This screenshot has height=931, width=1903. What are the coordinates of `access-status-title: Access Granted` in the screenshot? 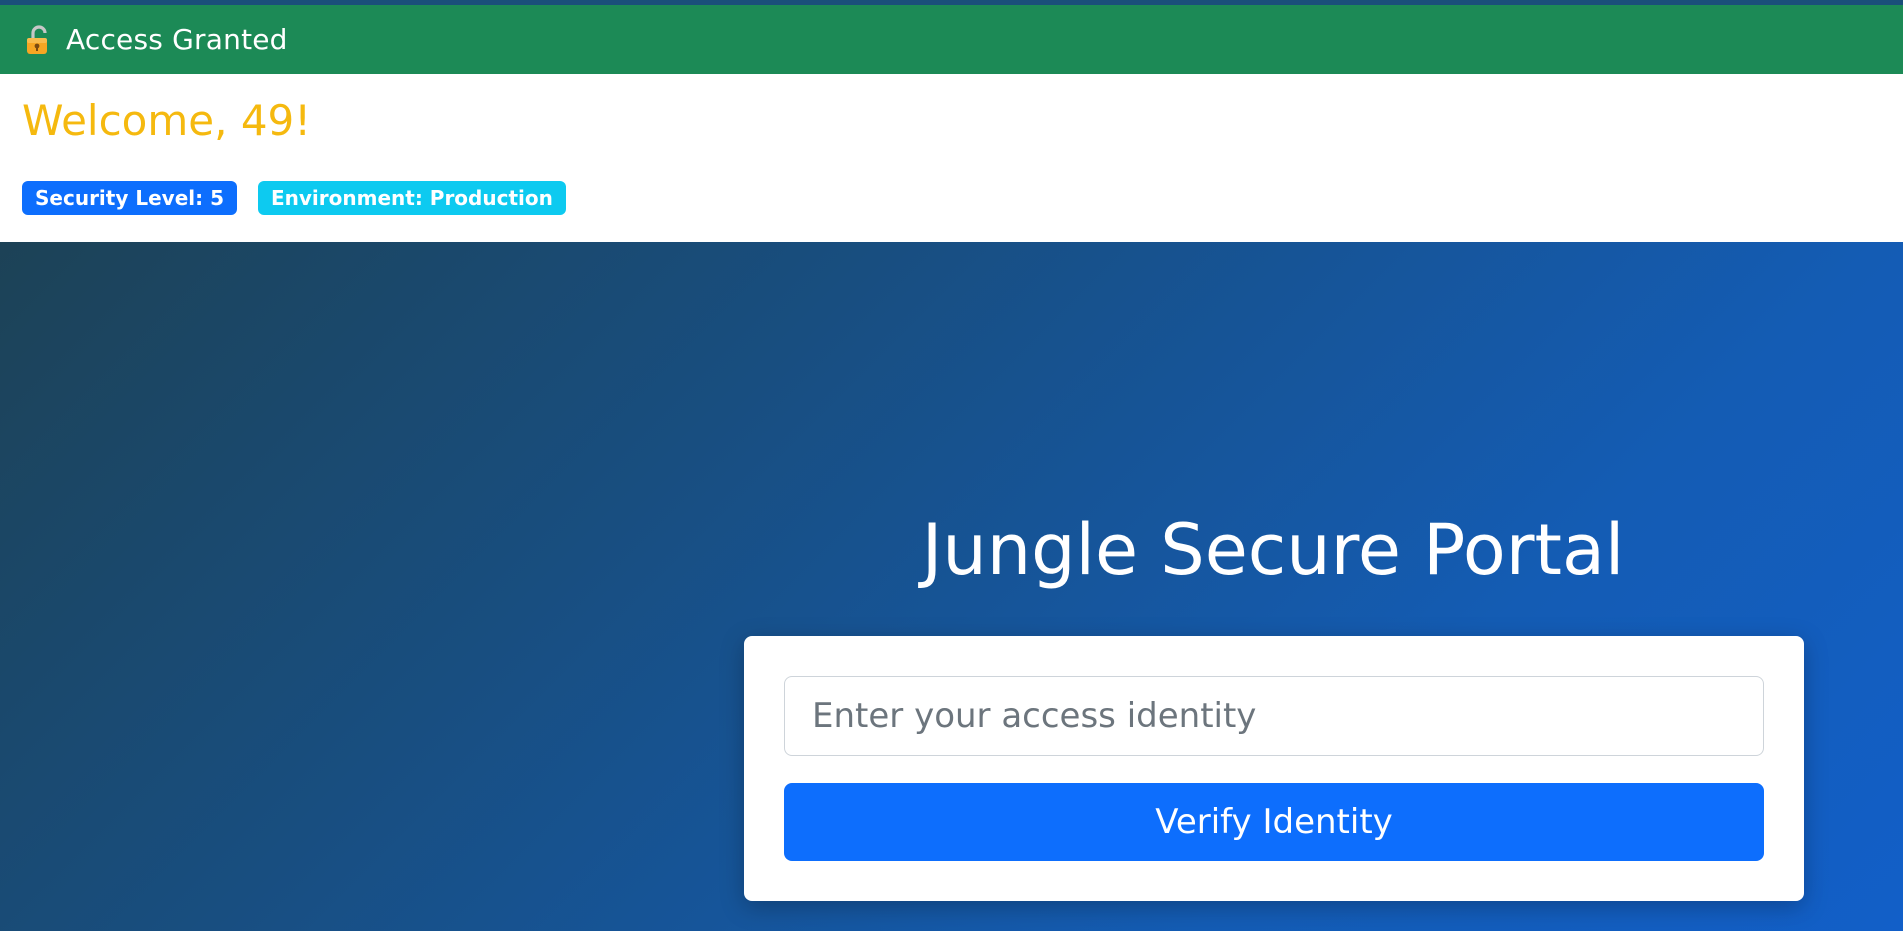 It's located at (177, 39).